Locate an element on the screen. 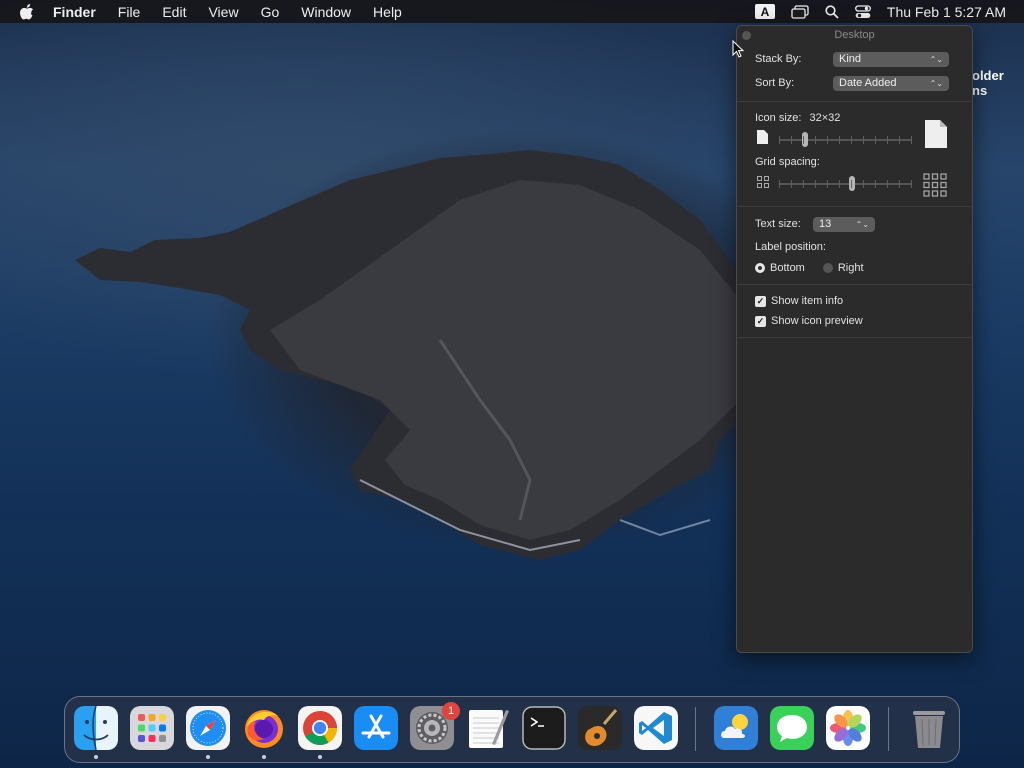  icon-size-label: Icon size: is located at coordinates (778, 118).